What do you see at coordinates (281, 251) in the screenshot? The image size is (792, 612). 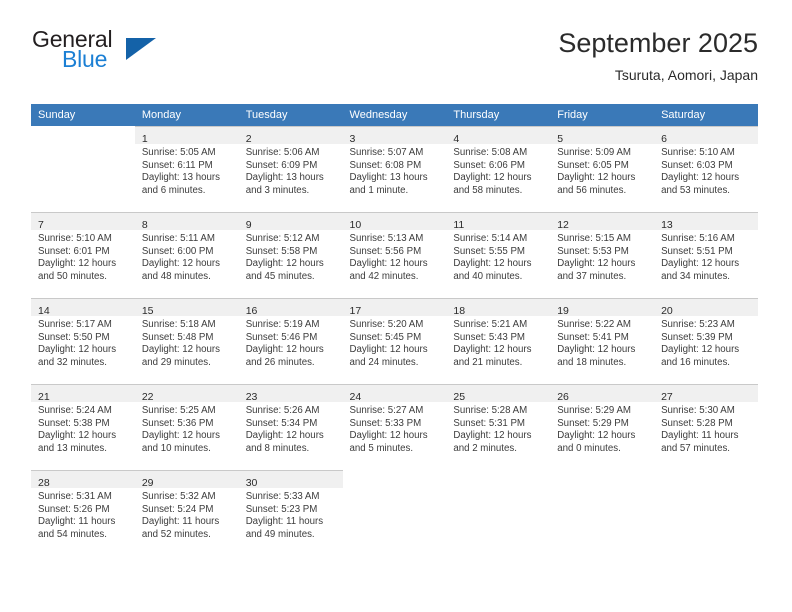 I see `sunset-text: Sunset: 5:58 PM` at bounding box center [281, 251].